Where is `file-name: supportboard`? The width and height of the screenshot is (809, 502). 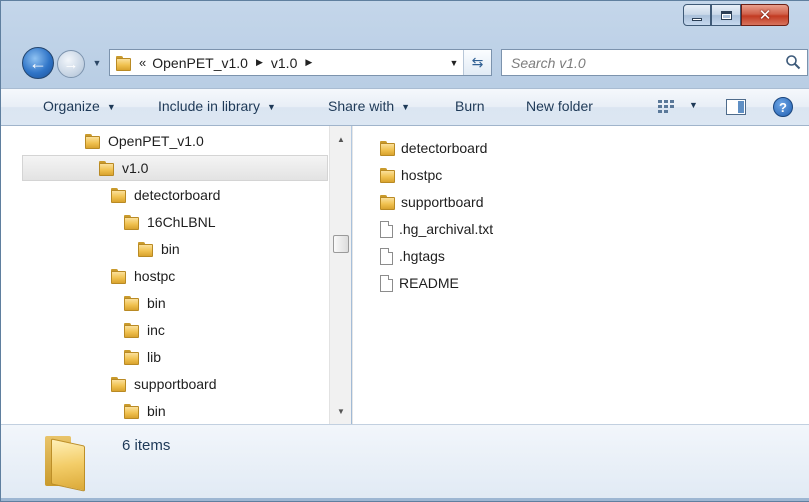 file-name: supportboard is located at coordinates (442, 202).